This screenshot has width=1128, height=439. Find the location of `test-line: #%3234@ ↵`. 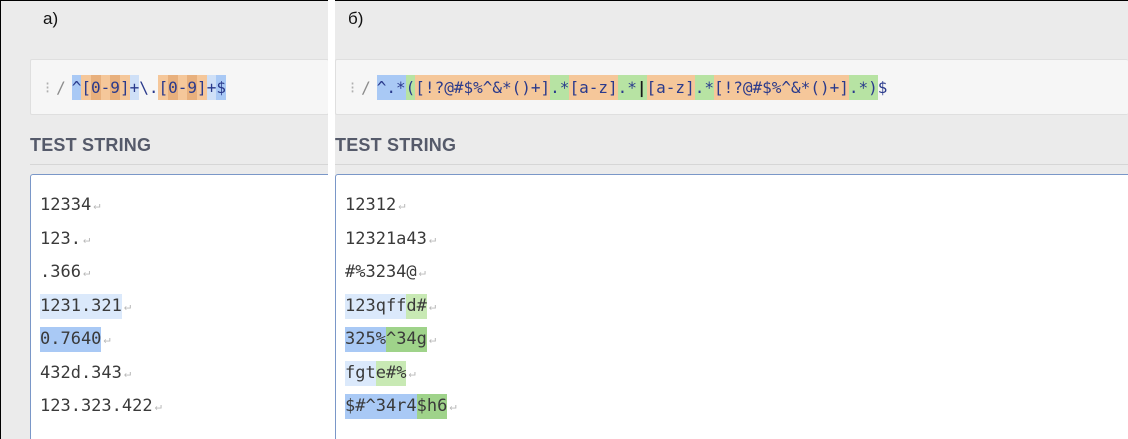

test-line: #%3234@ ↵ is located at coordinates (401, 275).